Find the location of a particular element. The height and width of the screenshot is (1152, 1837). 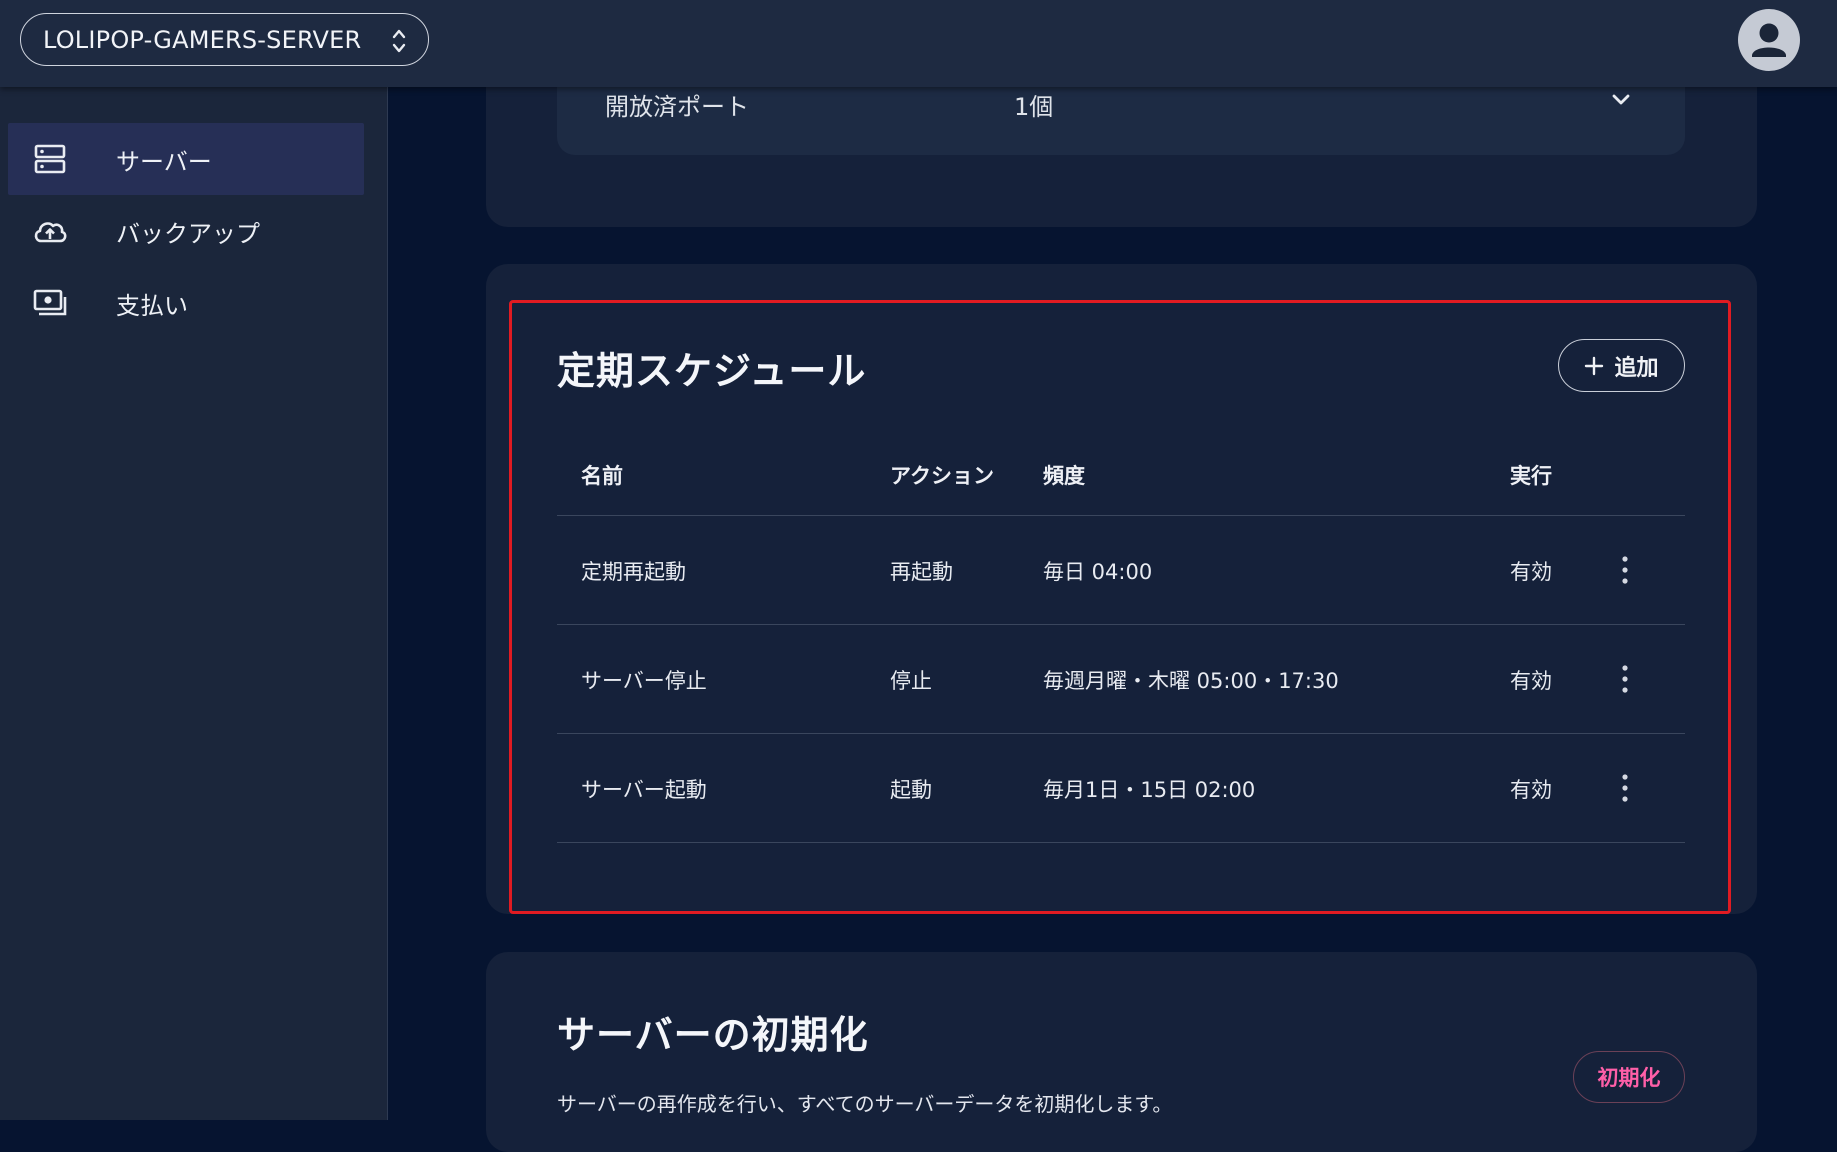

column-header-action: アクション is located at coordinates (942, 476).